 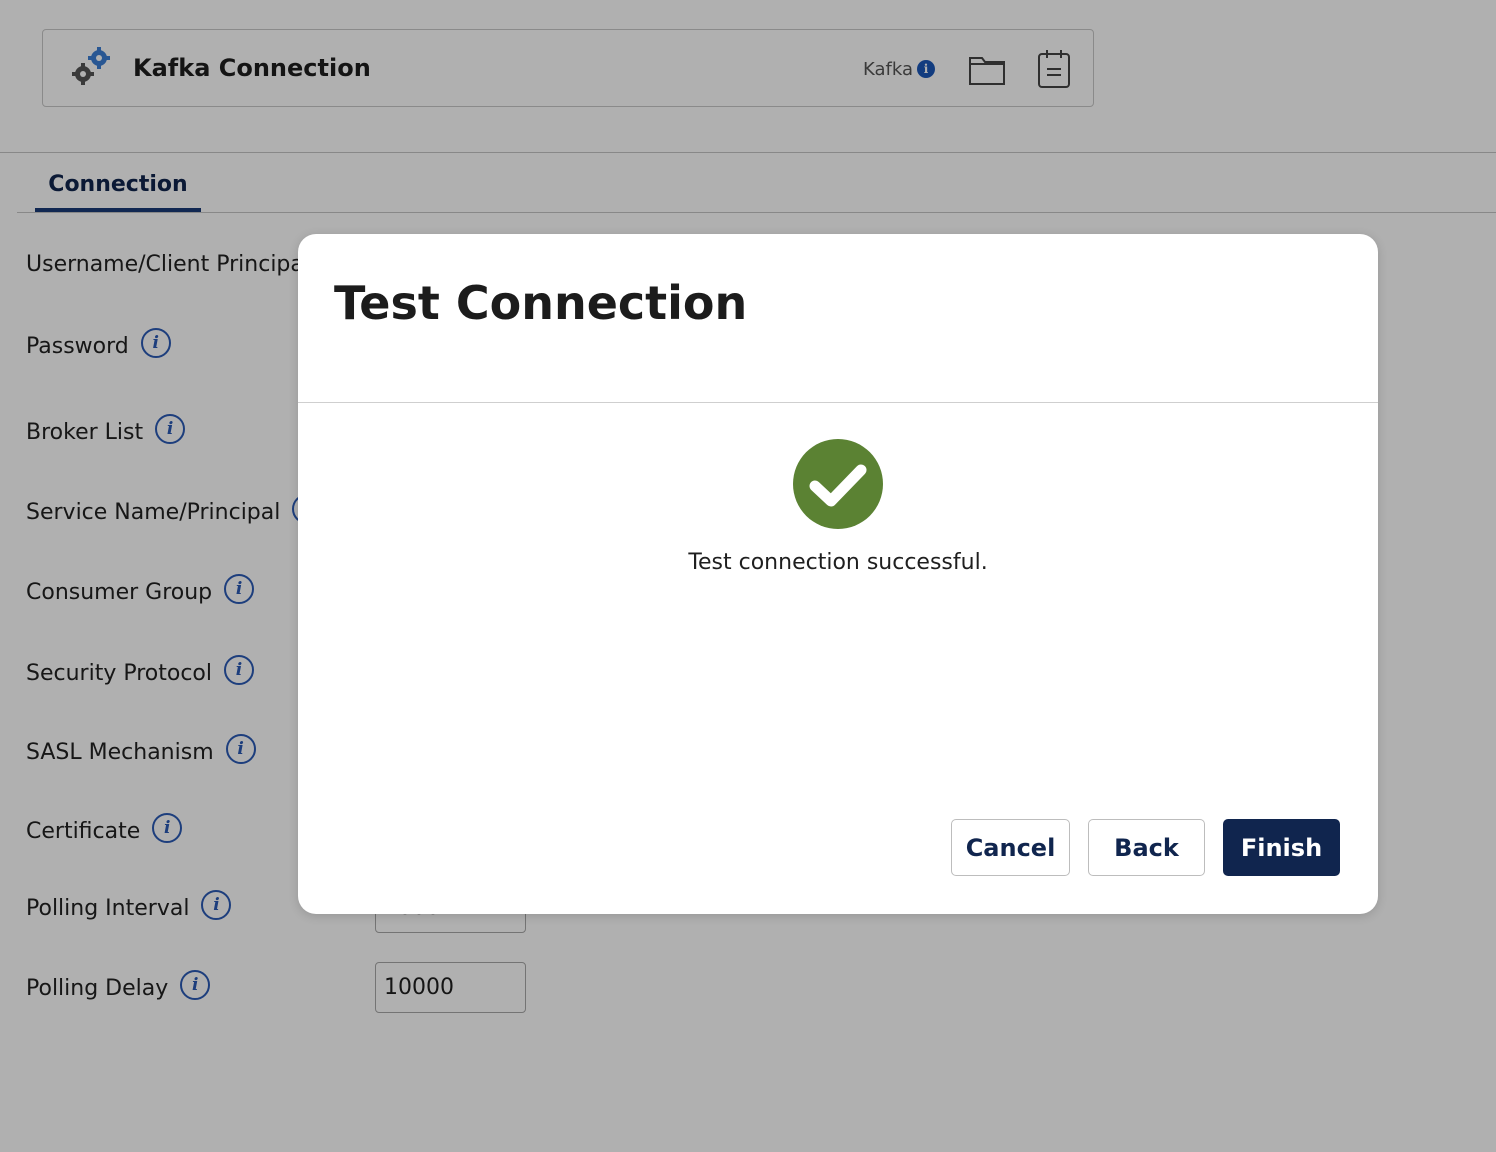 What do you see at coordinates (1281, 847) in the screenshot?
I see `finish-button: Finish` at bounding box center [1281, 847].